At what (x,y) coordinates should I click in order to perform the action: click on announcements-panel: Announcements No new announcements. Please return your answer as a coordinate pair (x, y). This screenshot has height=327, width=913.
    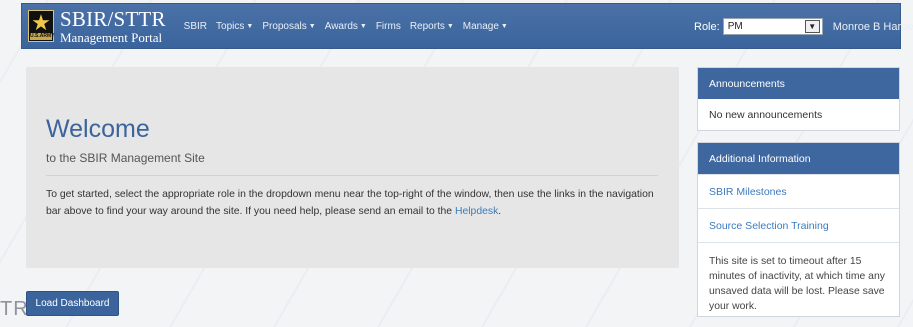
    Looking at the image, I should click on (798, 99).